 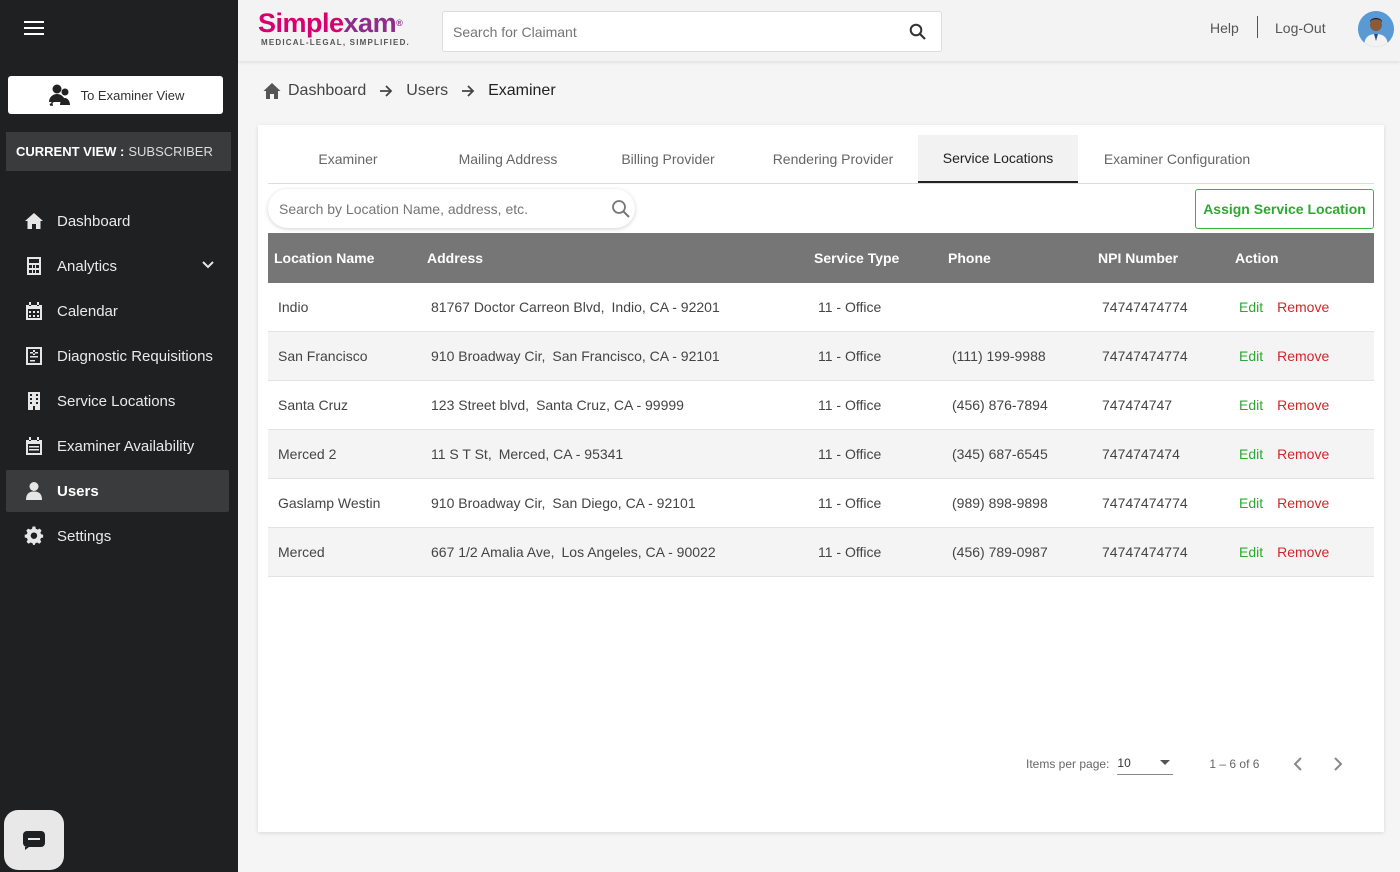 I want to click on tab-mailing-address: Mailing Address, so click(x=508, y=159).